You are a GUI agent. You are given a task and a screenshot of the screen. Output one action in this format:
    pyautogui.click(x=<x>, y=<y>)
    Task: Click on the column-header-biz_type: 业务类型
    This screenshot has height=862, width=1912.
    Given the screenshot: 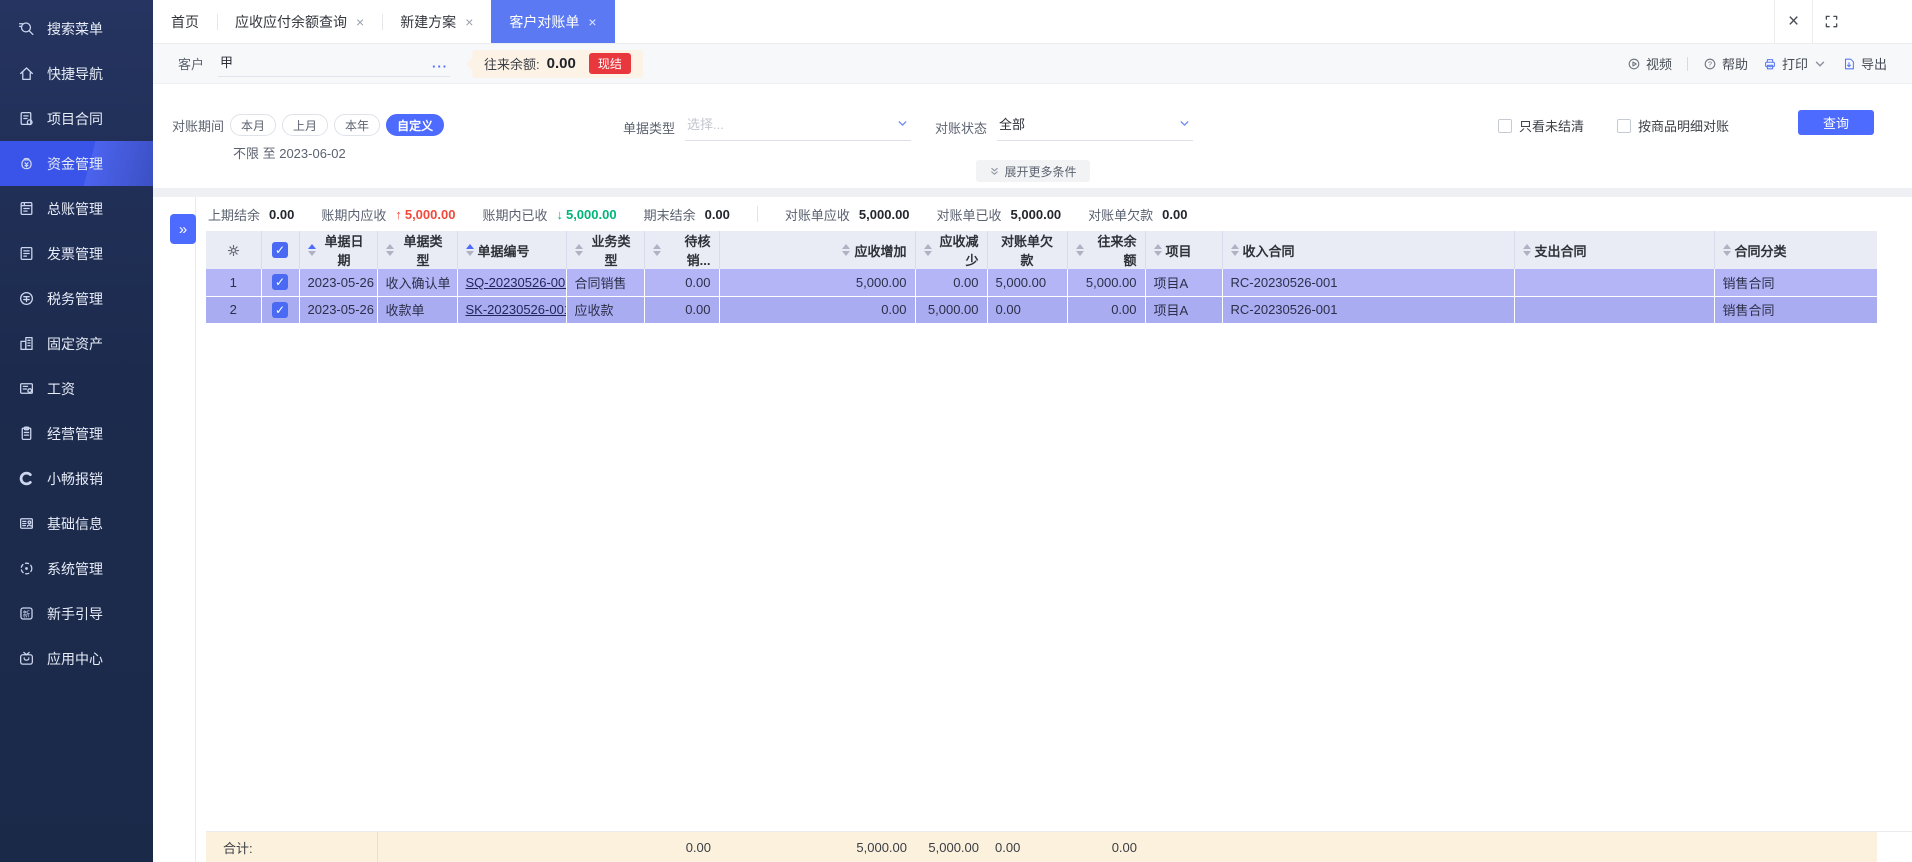 What is the action you would take?
    pyautogui.click(x=605, y=250)
    